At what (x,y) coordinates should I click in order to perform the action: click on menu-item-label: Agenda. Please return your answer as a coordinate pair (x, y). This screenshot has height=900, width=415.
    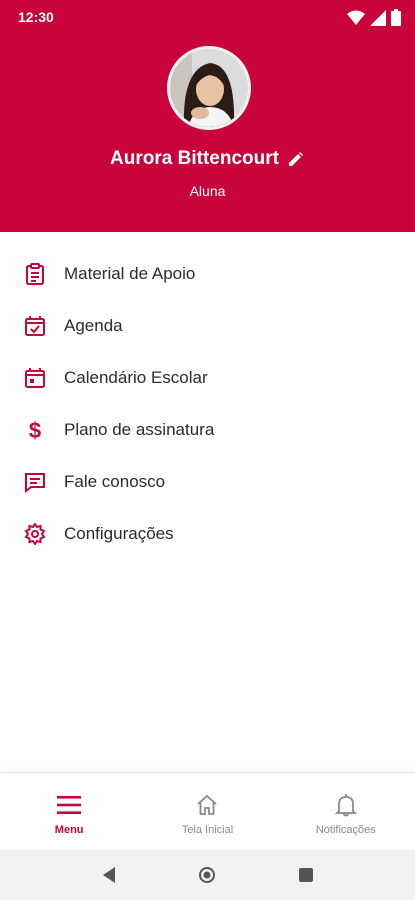
    Looking at the image, I should click on (93, 325).